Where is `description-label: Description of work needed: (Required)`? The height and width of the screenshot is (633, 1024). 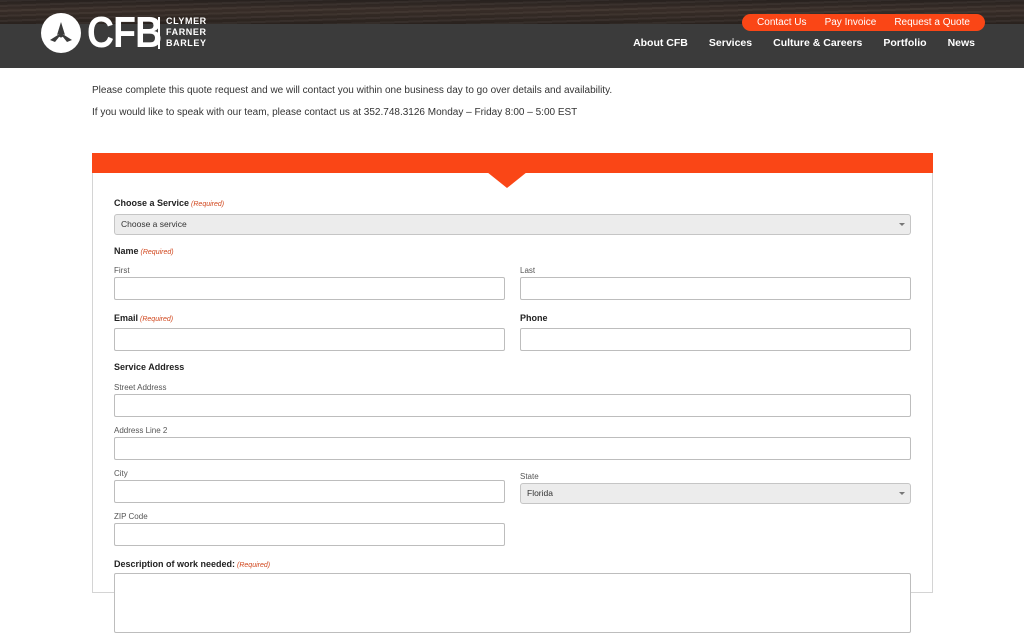
description-label: Description of work needed: (Required) is located at coordinates (192, 564).